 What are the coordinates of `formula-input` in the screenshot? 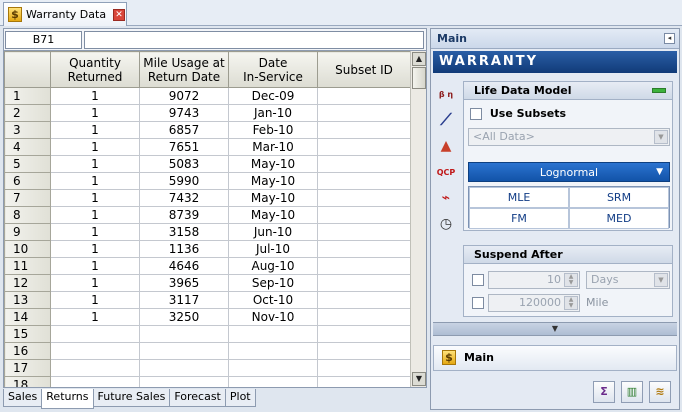 It's located at (254, 40).